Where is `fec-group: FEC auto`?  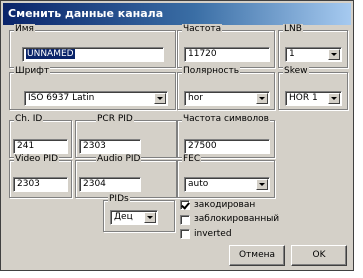
fec-group: FEC auto is located at coordinates (226, 176).